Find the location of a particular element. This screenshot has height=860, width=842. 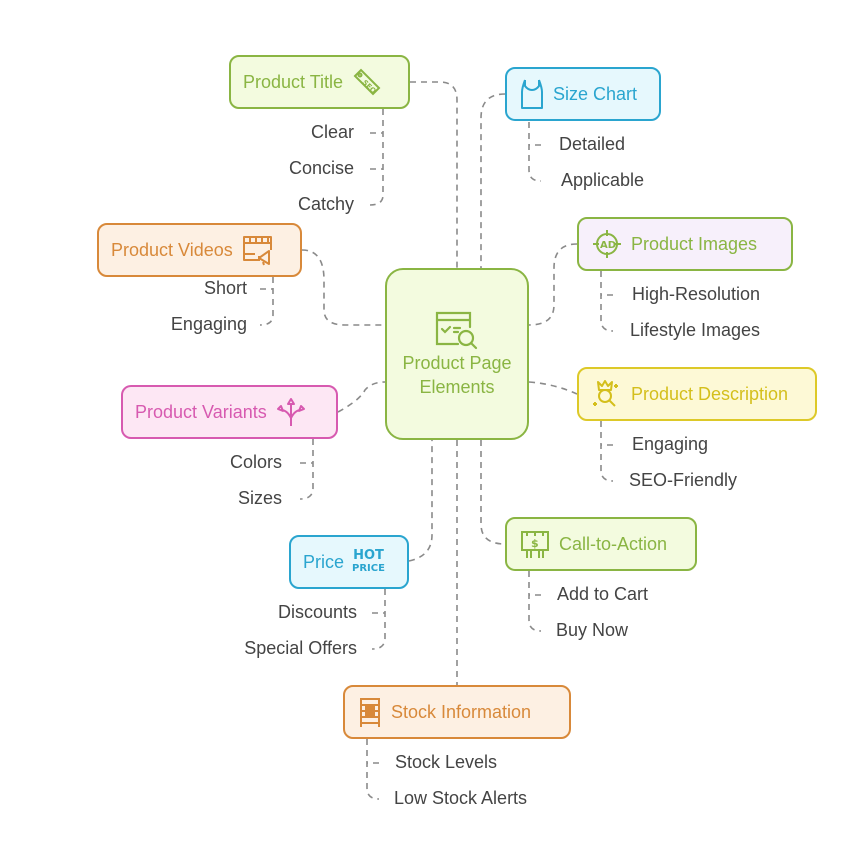

connector-description-leaves is located at coordinates (607, 451).